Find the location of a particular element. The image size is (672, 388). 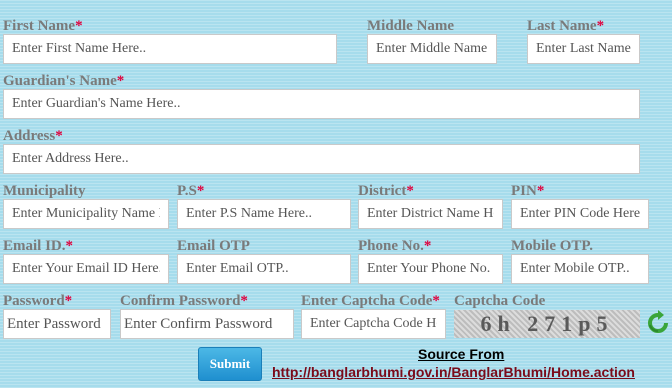

guardian-name-label: Guardian's Name* is located at coordinates (64, 81).